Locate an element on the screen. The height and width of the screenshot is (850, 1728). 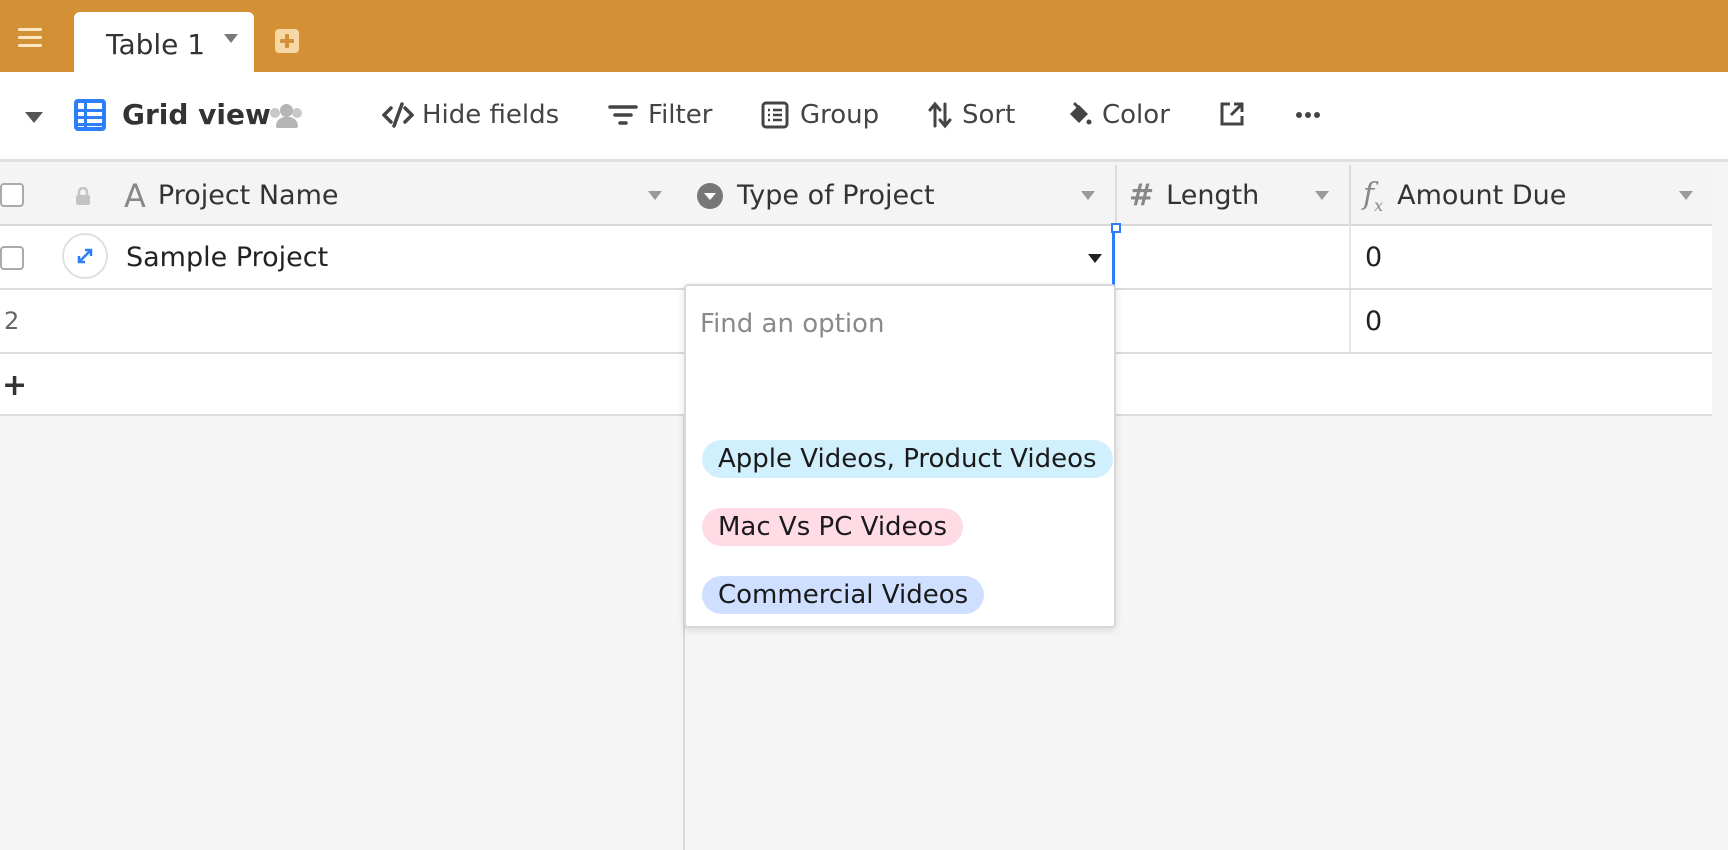
view-menu-caret-icon is located at coordinates (34, 117).